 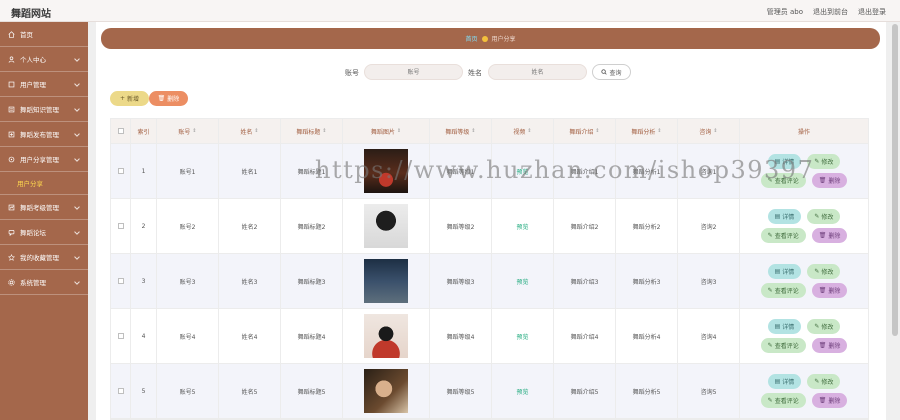 I want to click on sidebar-item-users: 用户管理, so click(x=44, y=84).